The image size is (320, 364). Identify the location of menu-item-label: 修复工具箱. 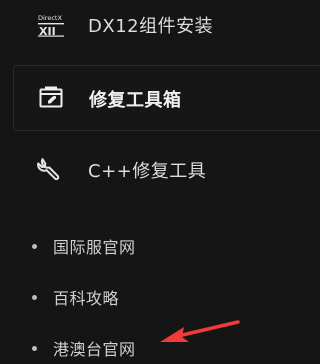
(135, 100).